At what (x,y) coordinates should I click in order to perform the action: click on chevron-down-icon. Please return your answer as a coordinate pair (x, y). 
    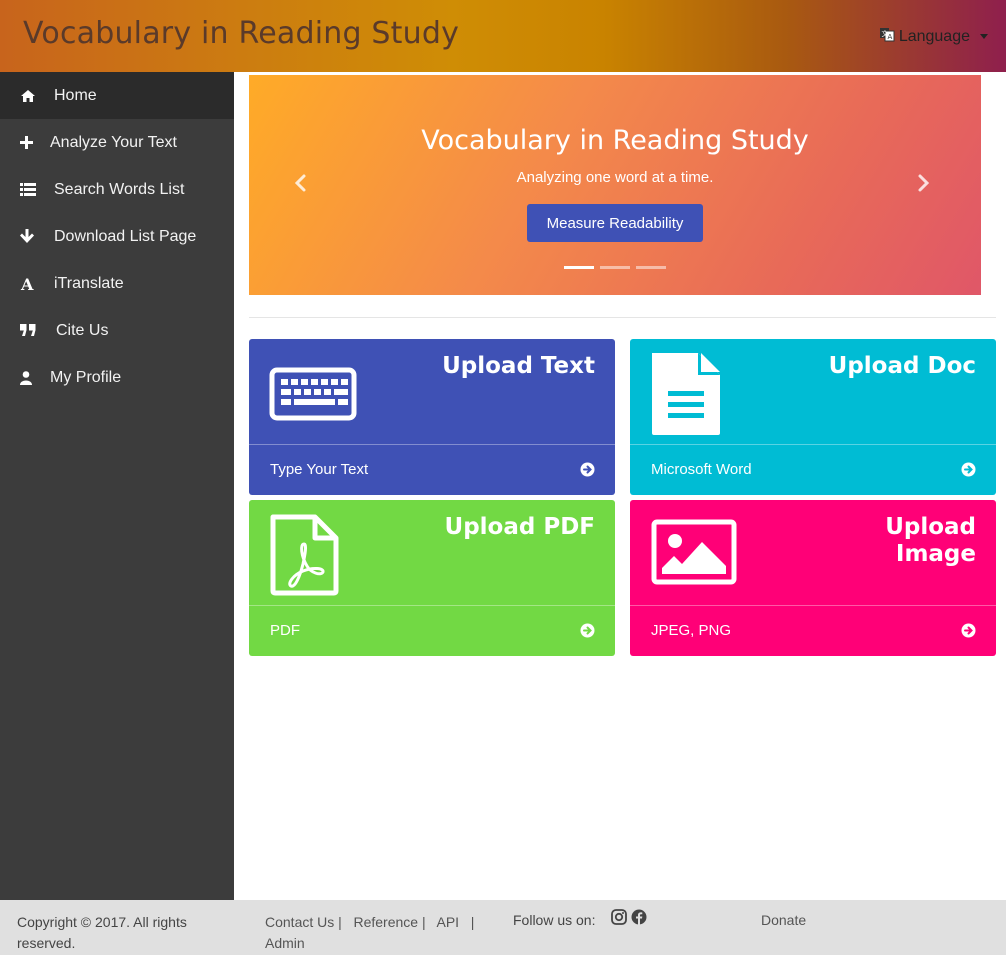
    Looking at the image, I should click on (984, 36).